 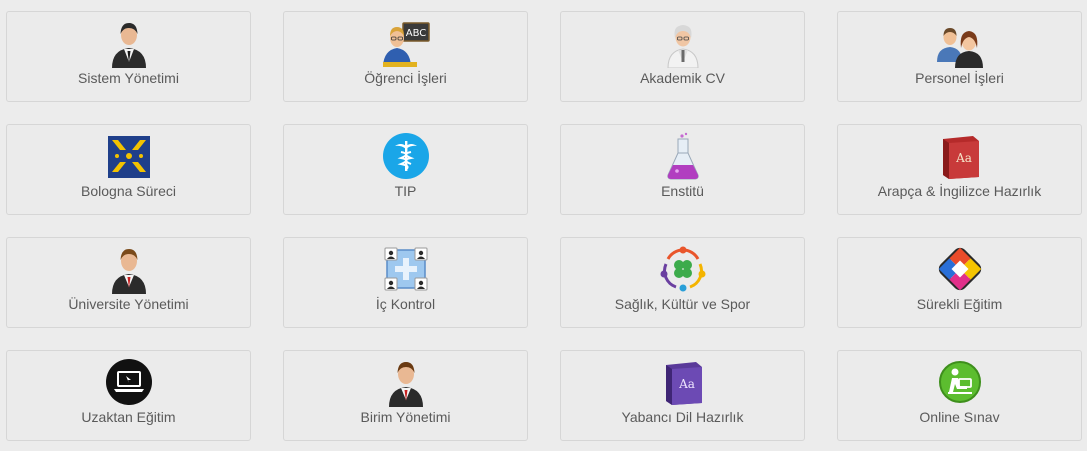 What do you see at coordinates (960, 382) in the screenshot?
I see `online-exam-icon` at bounding box center [960, 382].